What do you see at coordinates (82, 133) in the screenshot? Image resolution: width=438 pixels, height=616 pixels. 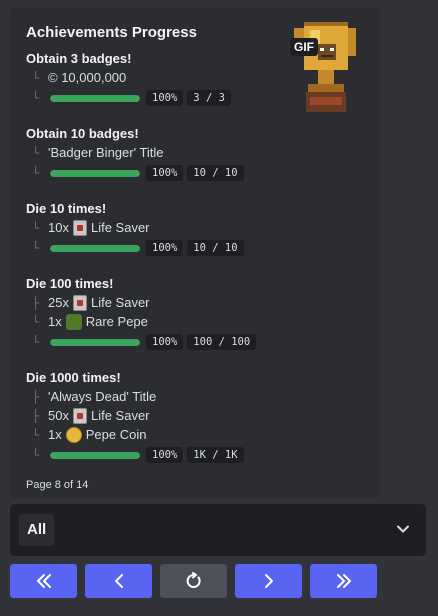 I see `achievement-title: Obtain 10 badges!` at bounding box center [82, 133].